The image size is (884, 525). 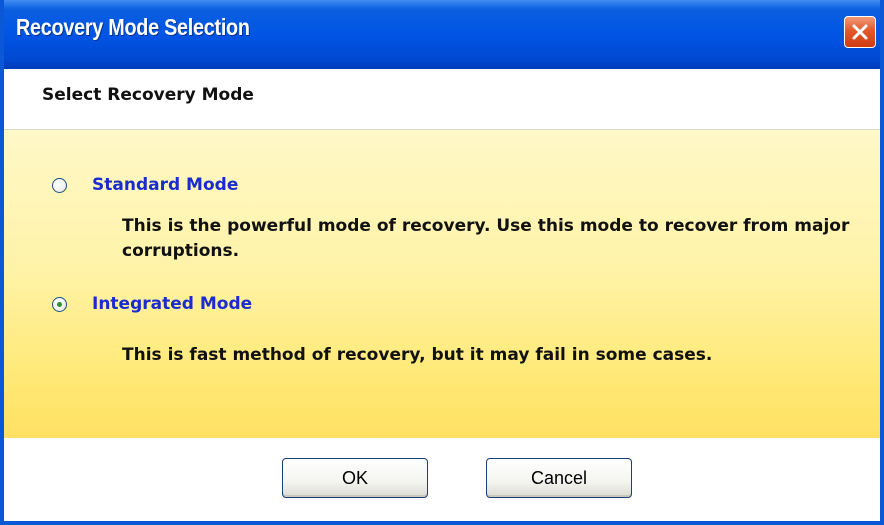 I want to click on window-title: Recovery Mode Selection, so click(x=133, y=27).